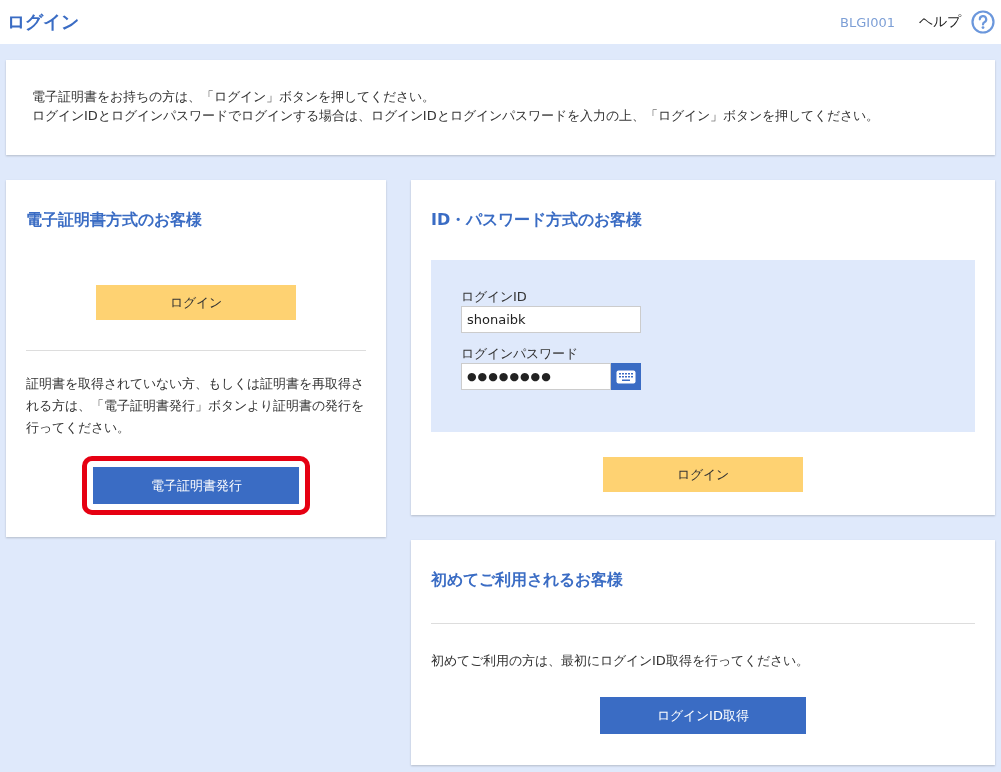 Image resolution: width=1001 pixels, height=772 pixels. I want to click on notice-text: ログインIDとログインパスワードでログインする場合は、ログインIDとログインパスワードを入力の上、「ログイン」ボタンを押してください。, so click(456, 116).